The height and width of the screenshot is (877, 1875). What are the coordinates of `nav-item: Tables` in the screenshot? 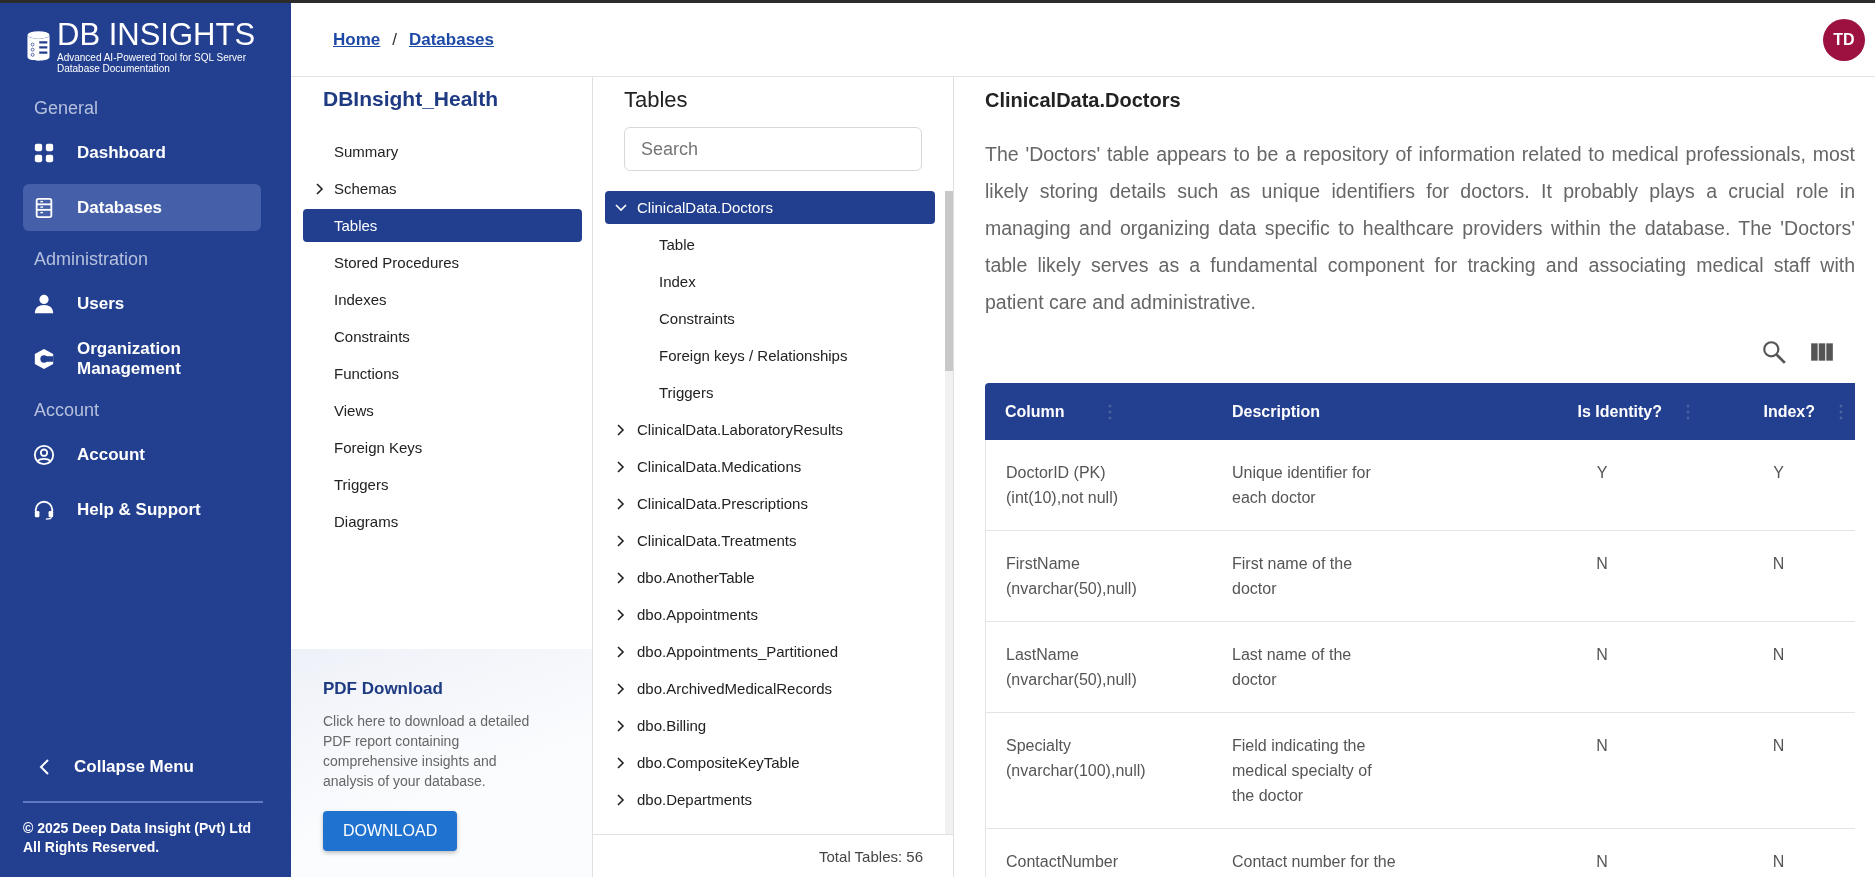 It's located at (442, 225).